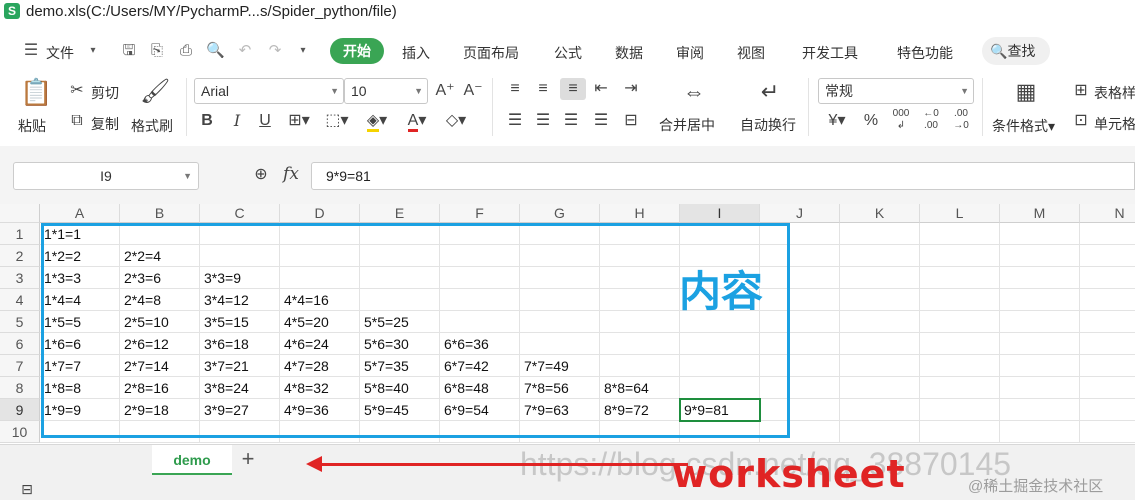 This screenshot has width=1135, height=500. Describe the element at coordinates (32, 126) in the screenshot. I see `paste-button: 粘贴` at that location.